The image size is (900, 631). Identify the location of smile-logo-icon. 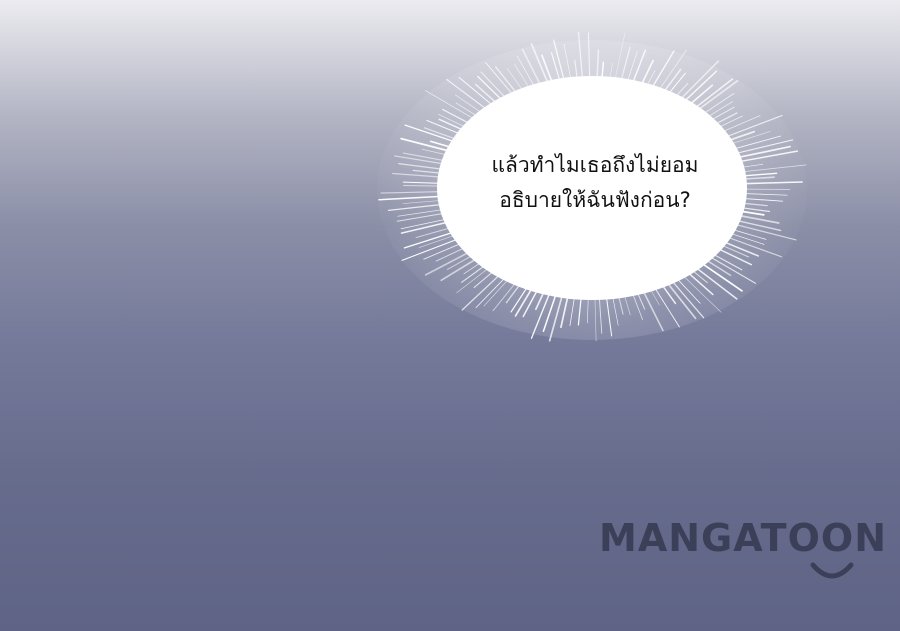
(832, 570).